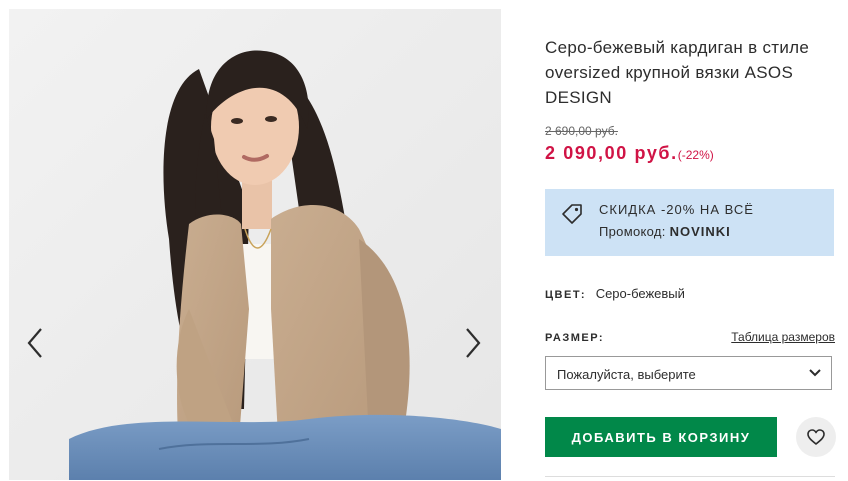 The image size is (848, 481). Describe the element at coordinates (632, 231) in the screenshot. I see `promo-code-label: Промокод:` at that location.